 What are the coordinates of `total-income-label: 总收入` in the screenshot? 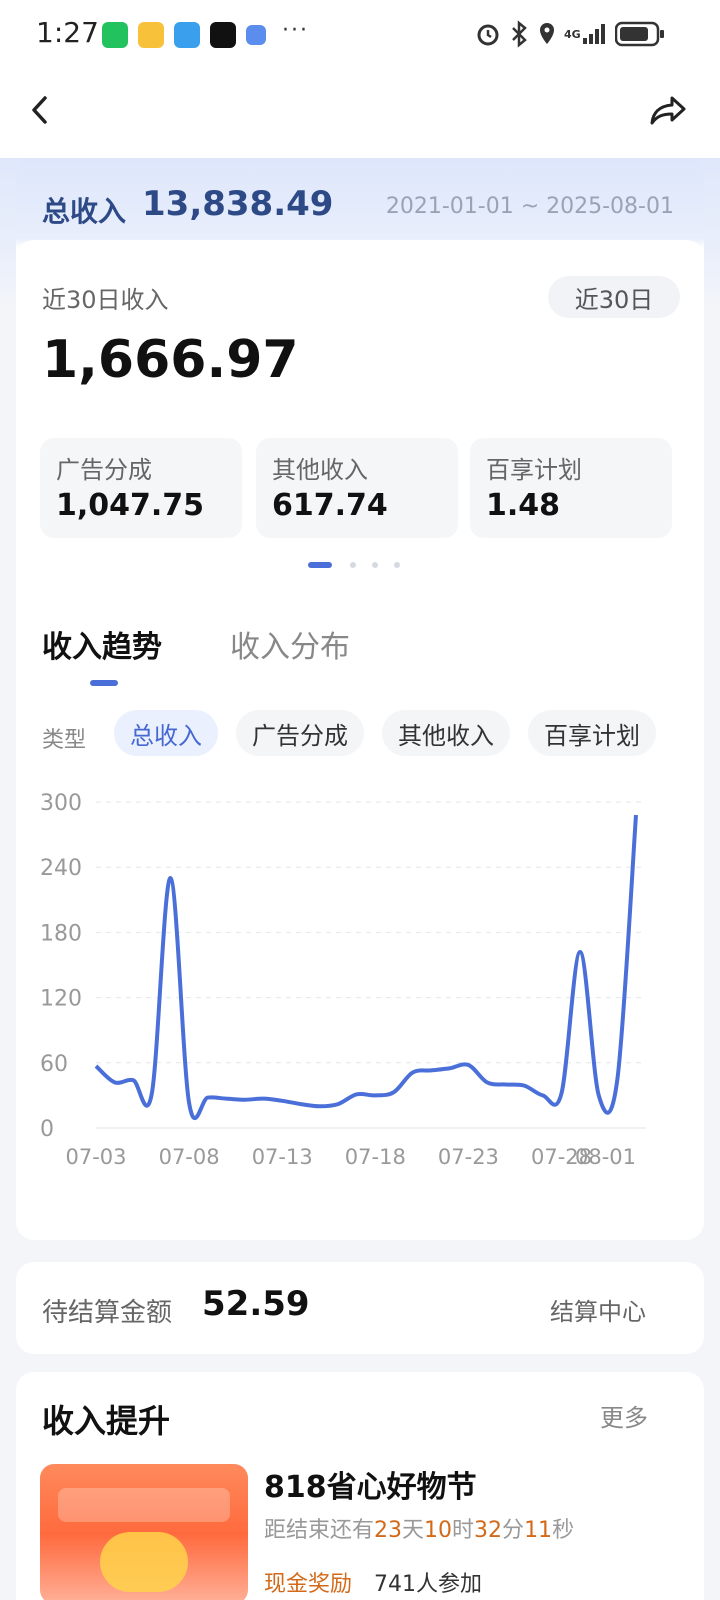 It's located at (84, 211).